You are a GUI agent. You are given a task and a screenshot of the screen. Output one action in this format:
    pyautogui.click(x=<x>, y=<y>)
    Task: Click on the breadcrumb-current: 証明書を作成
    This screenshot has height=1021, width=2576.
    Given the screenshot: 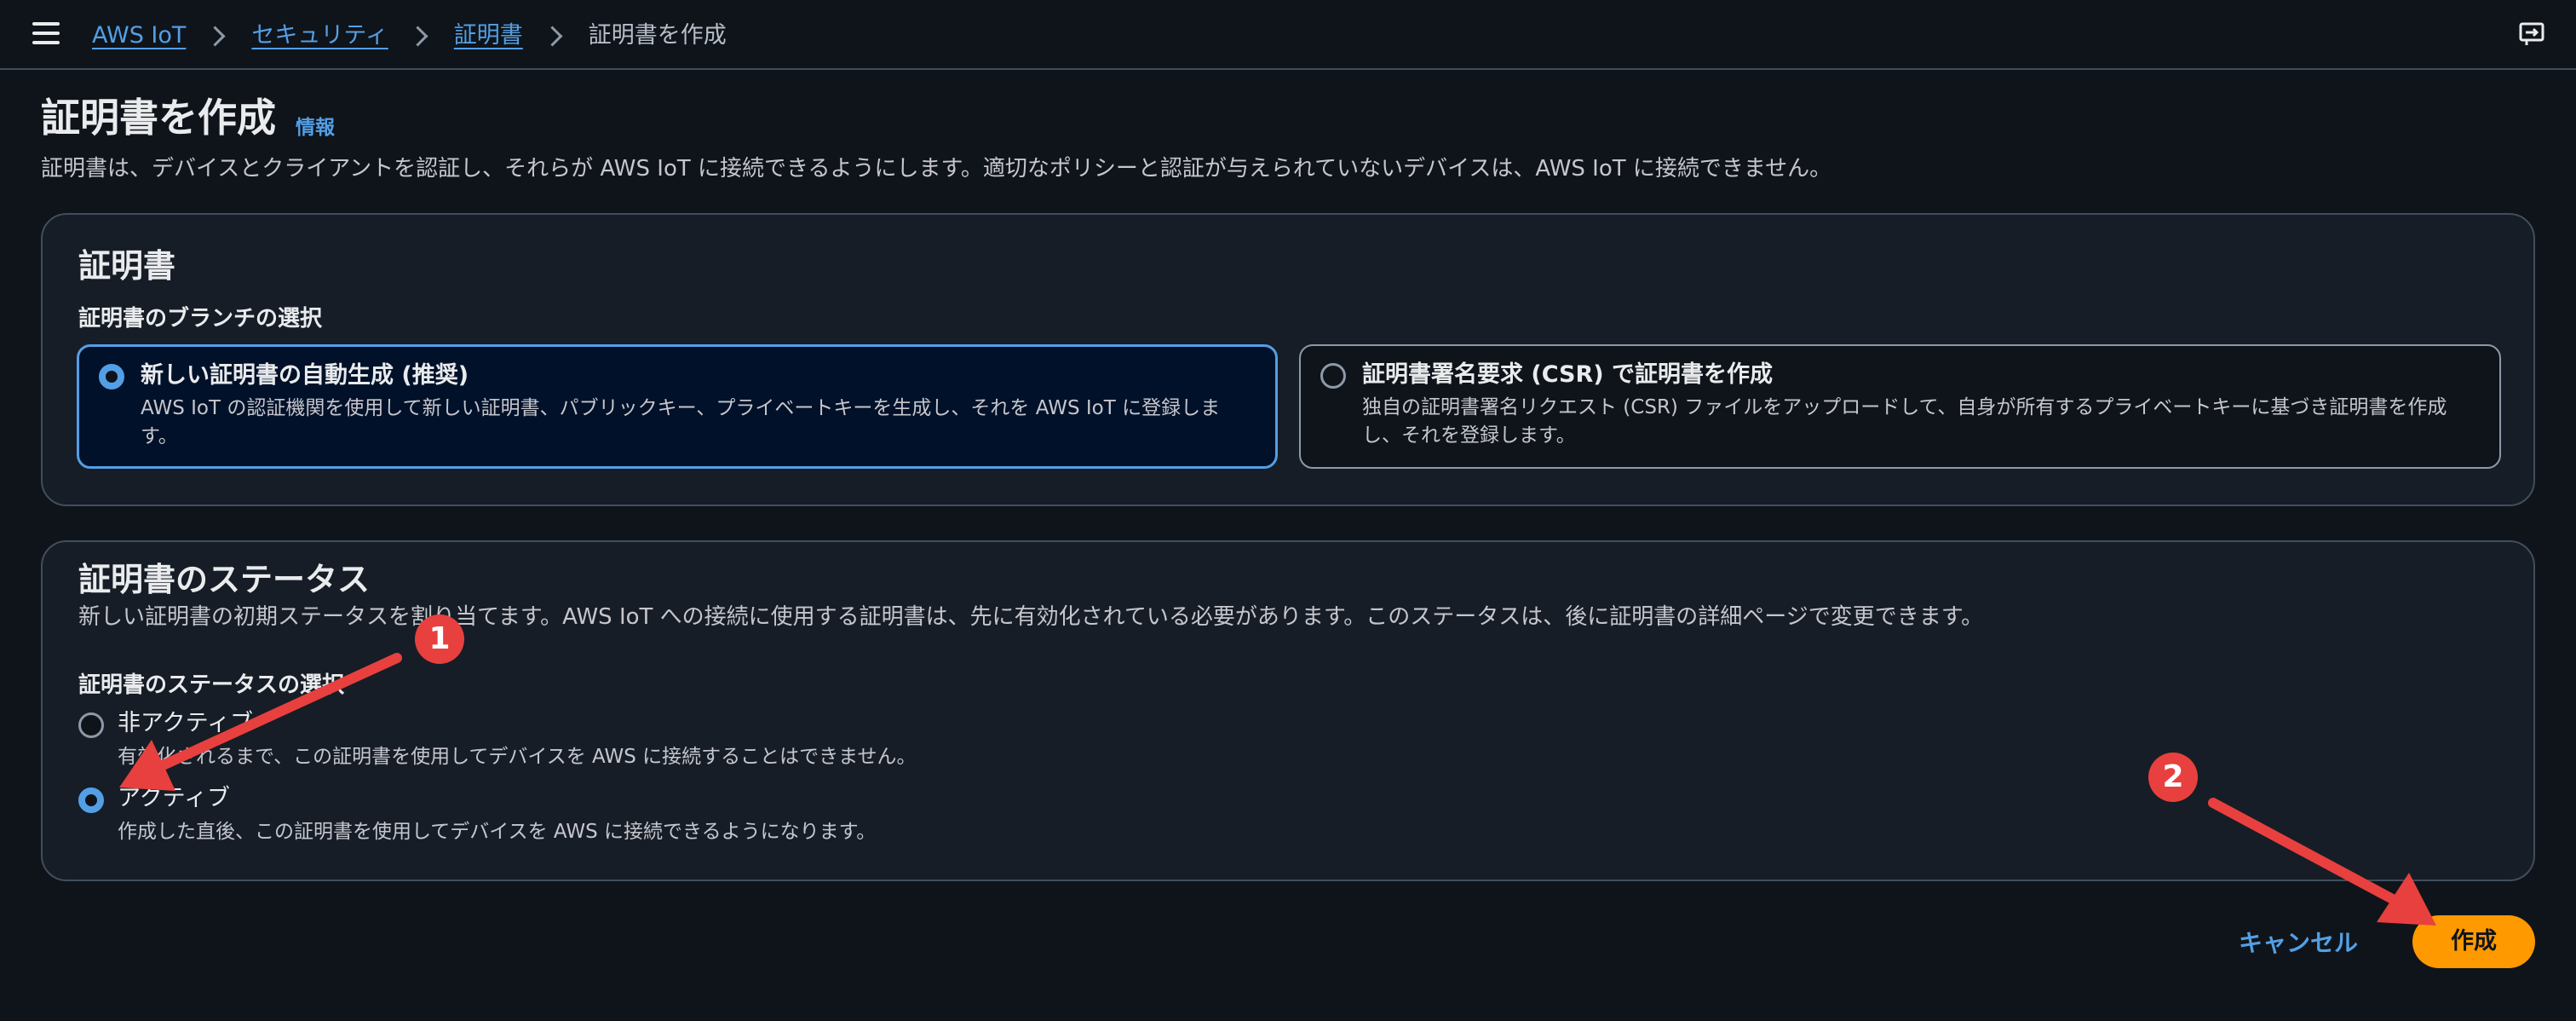 What is the action you would take?
    pyautogui.click(x=658, y=36)
    